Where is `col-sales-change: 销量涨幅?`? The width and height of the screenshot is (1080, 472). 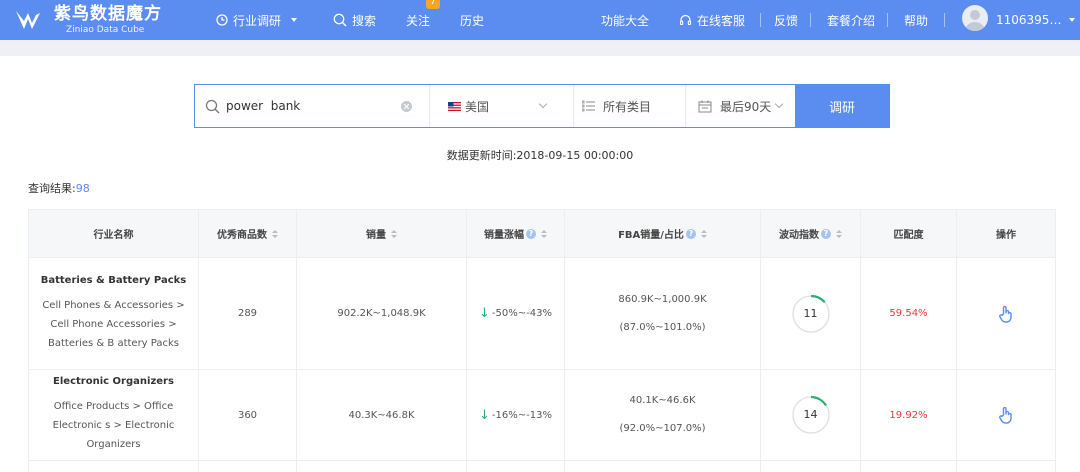 col-sales-change: 销量涨幅? is located at coordinates (516, 233).